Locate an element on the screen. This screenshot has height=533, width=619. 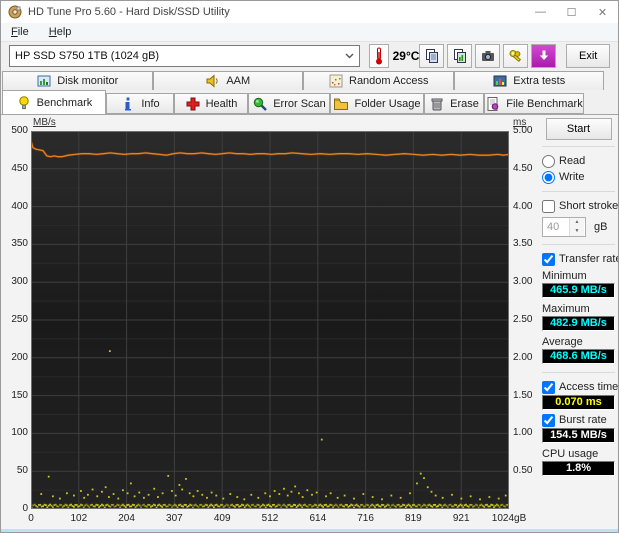
drive-select: HP SSD S750 1TB (1024 gB) is located at coordinates (184, 56).